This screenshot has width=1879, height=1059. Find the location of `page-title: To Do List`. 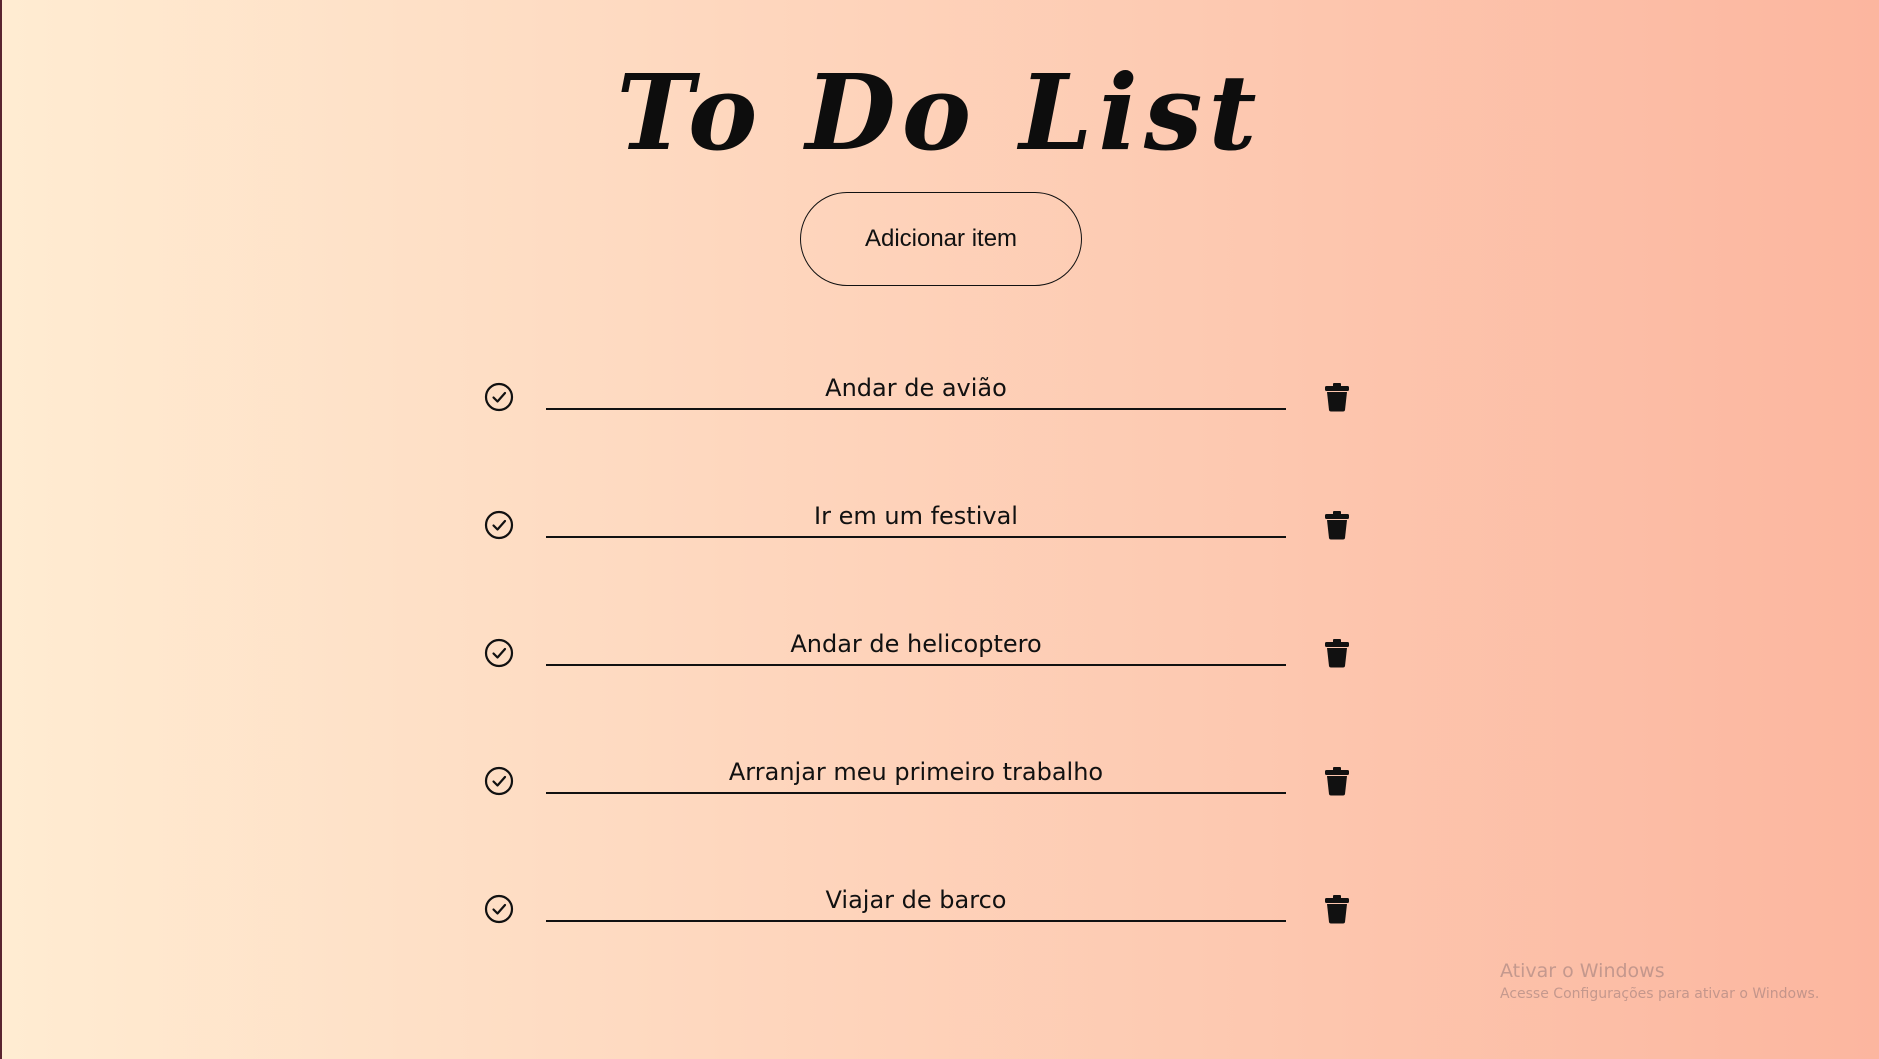

page-title: To Do List is located at coordinates (939, 112).